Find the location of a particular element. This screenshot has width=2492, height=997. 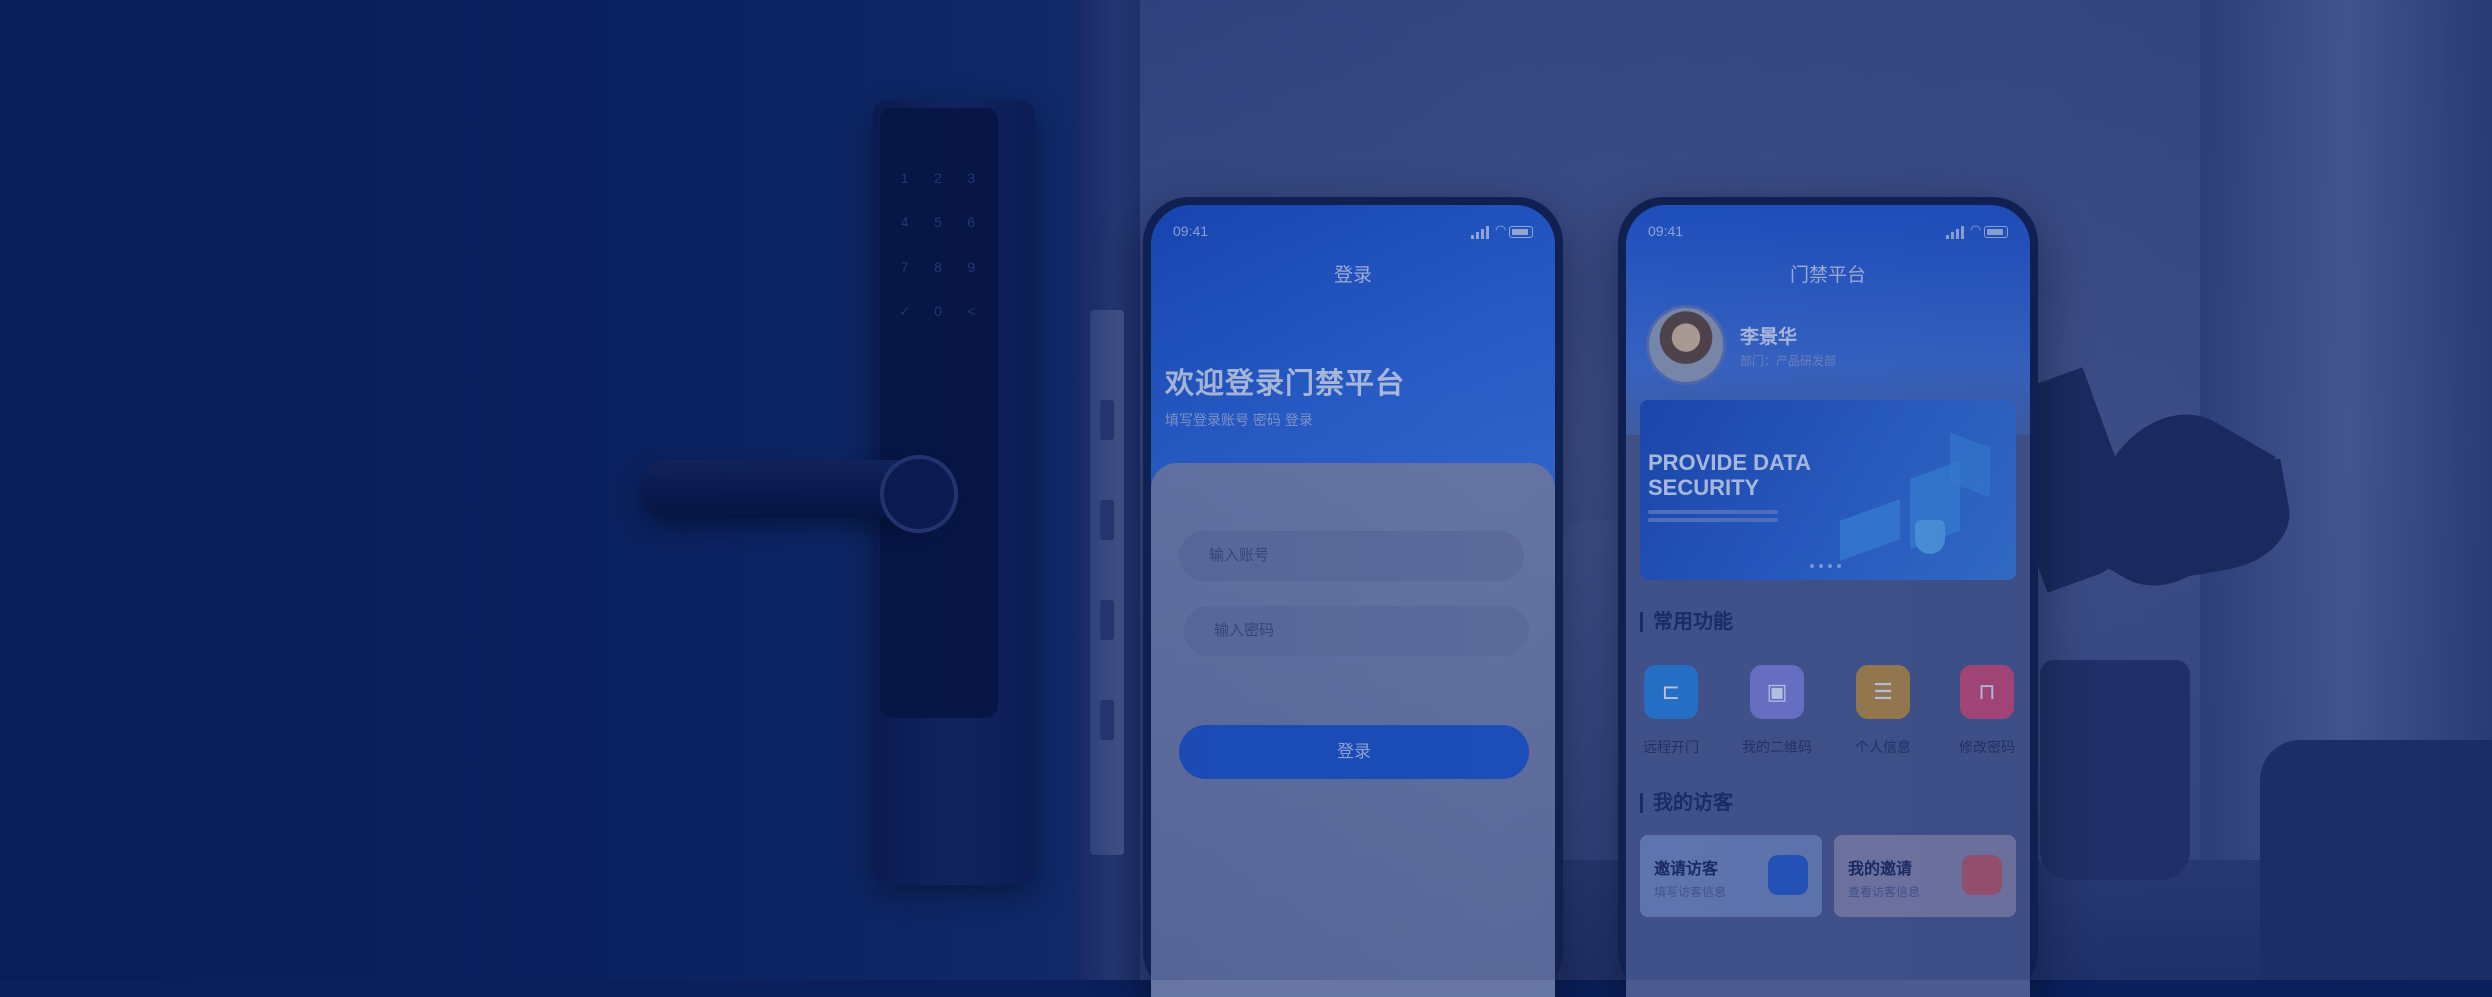

invite-visitor-card: 邀请访客 填写访客信息 is located at coordinates (1731, 876).